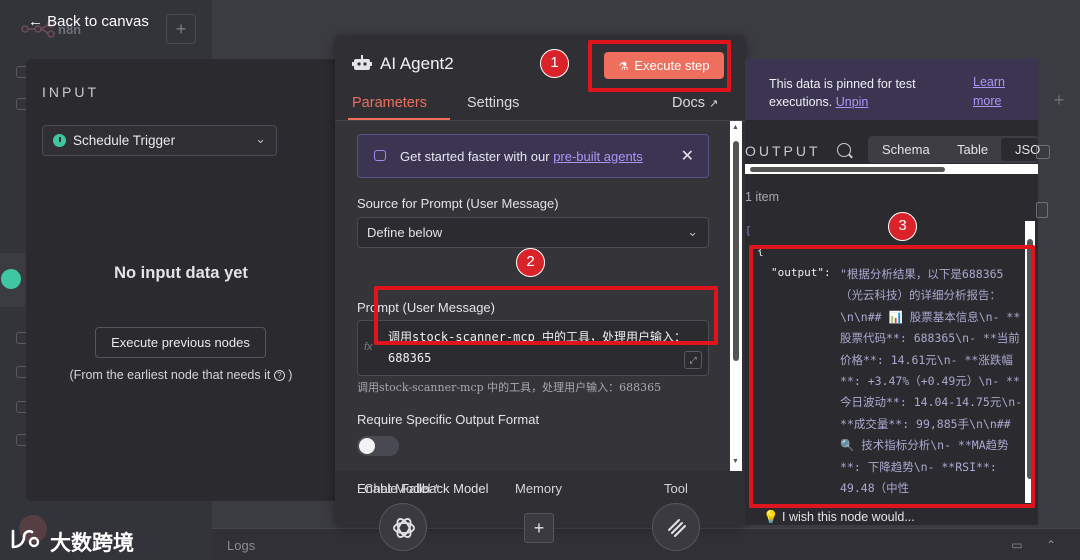  What do you see at coordinates (998, 92) in the screenshot?
I see `learn-more-link: Learn more` at bounding box center [998, 92].